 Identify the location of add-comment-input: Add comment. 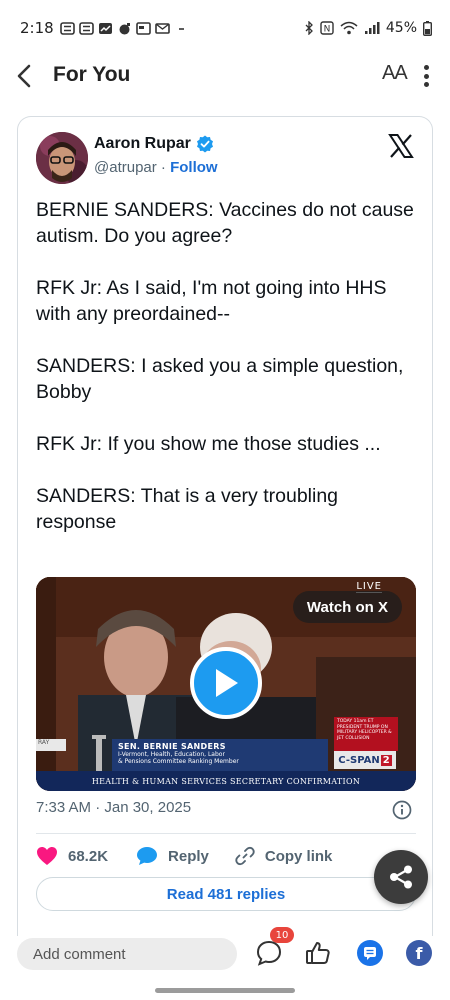
(127, 954).